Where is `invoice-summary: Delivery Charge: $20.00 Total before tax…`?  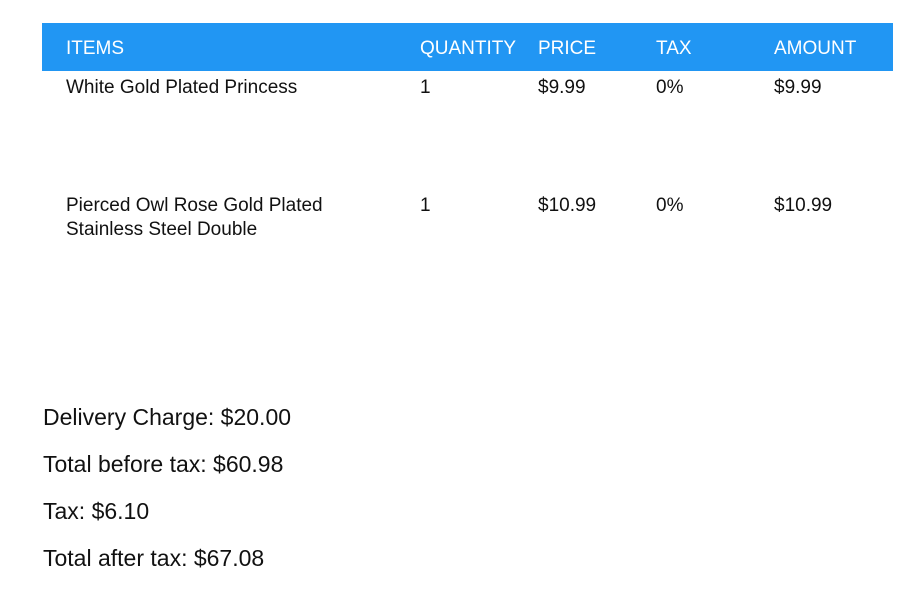
invoice-summary: Delivery Charge: $20.00 Total before tax… is located at coordinates (167, 498).